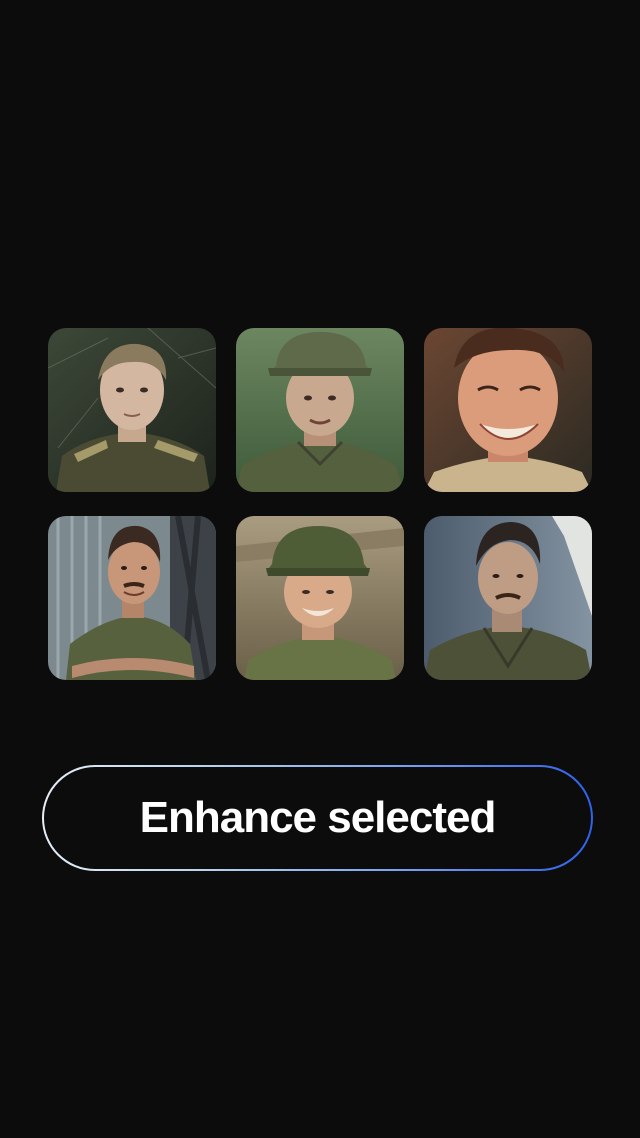 Image resolution: width=640 pixels, height=1138 pixels. I want to click on enhance-selected-button-inner: Enhance selected, so click(317, 818).